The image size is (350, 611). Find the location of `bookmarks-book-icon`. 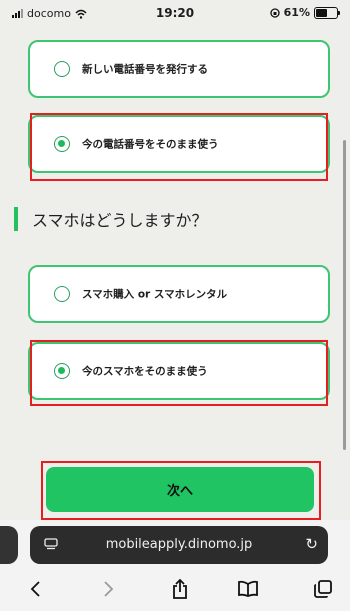

bookmarks-book-icon is located at coordinates (248, 588).